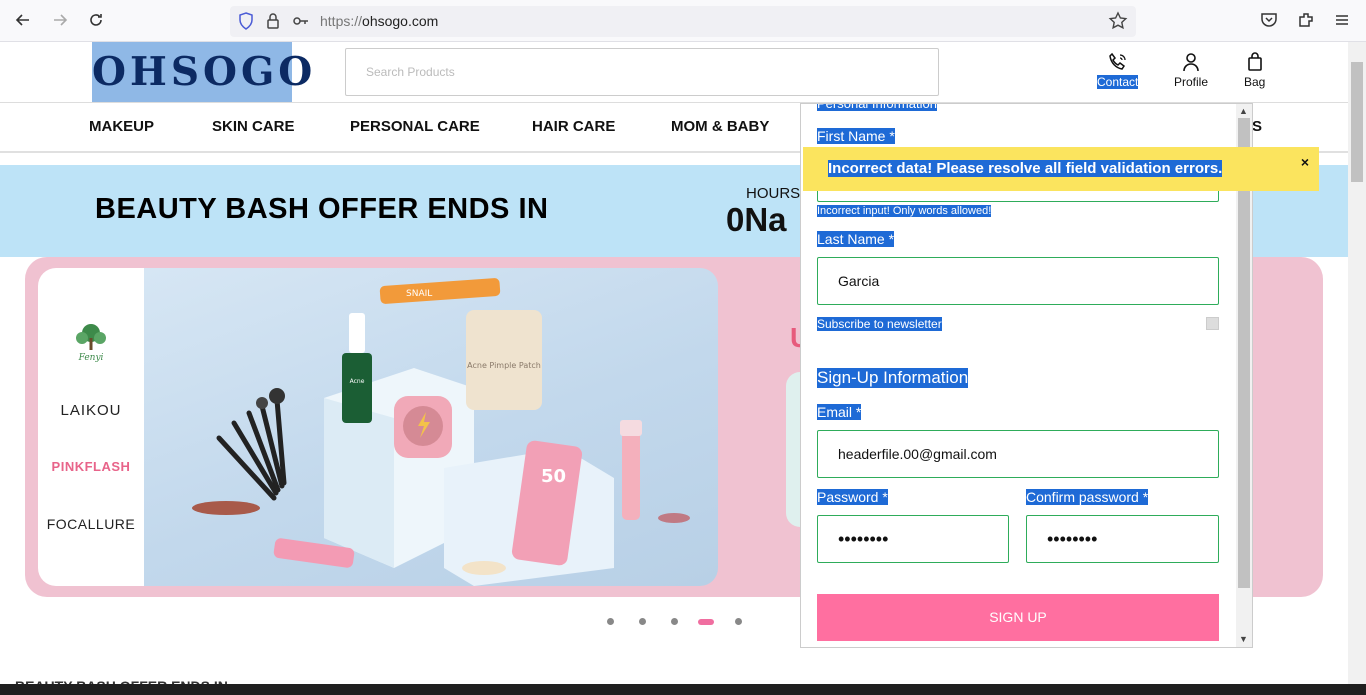  Describe the element at coordinates (419, 294) in the screenshot. I see `svg-text: SNAIL` at that location.